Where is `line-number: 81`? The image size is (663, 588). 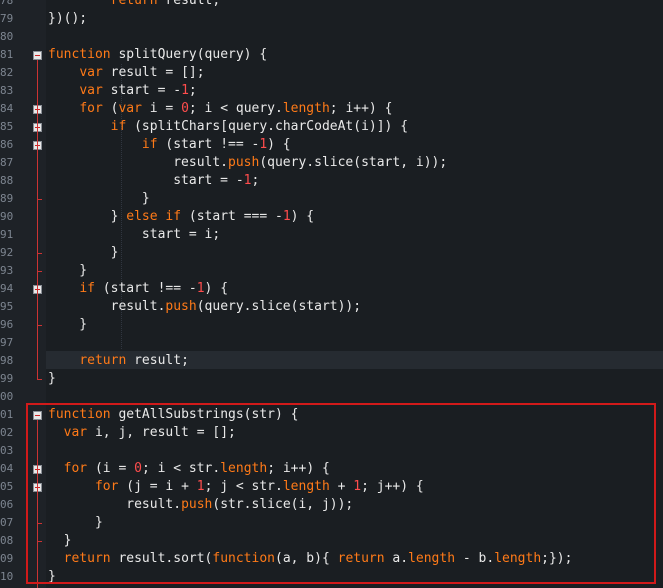
line-number: 81 is located at coordinates (6, 54).